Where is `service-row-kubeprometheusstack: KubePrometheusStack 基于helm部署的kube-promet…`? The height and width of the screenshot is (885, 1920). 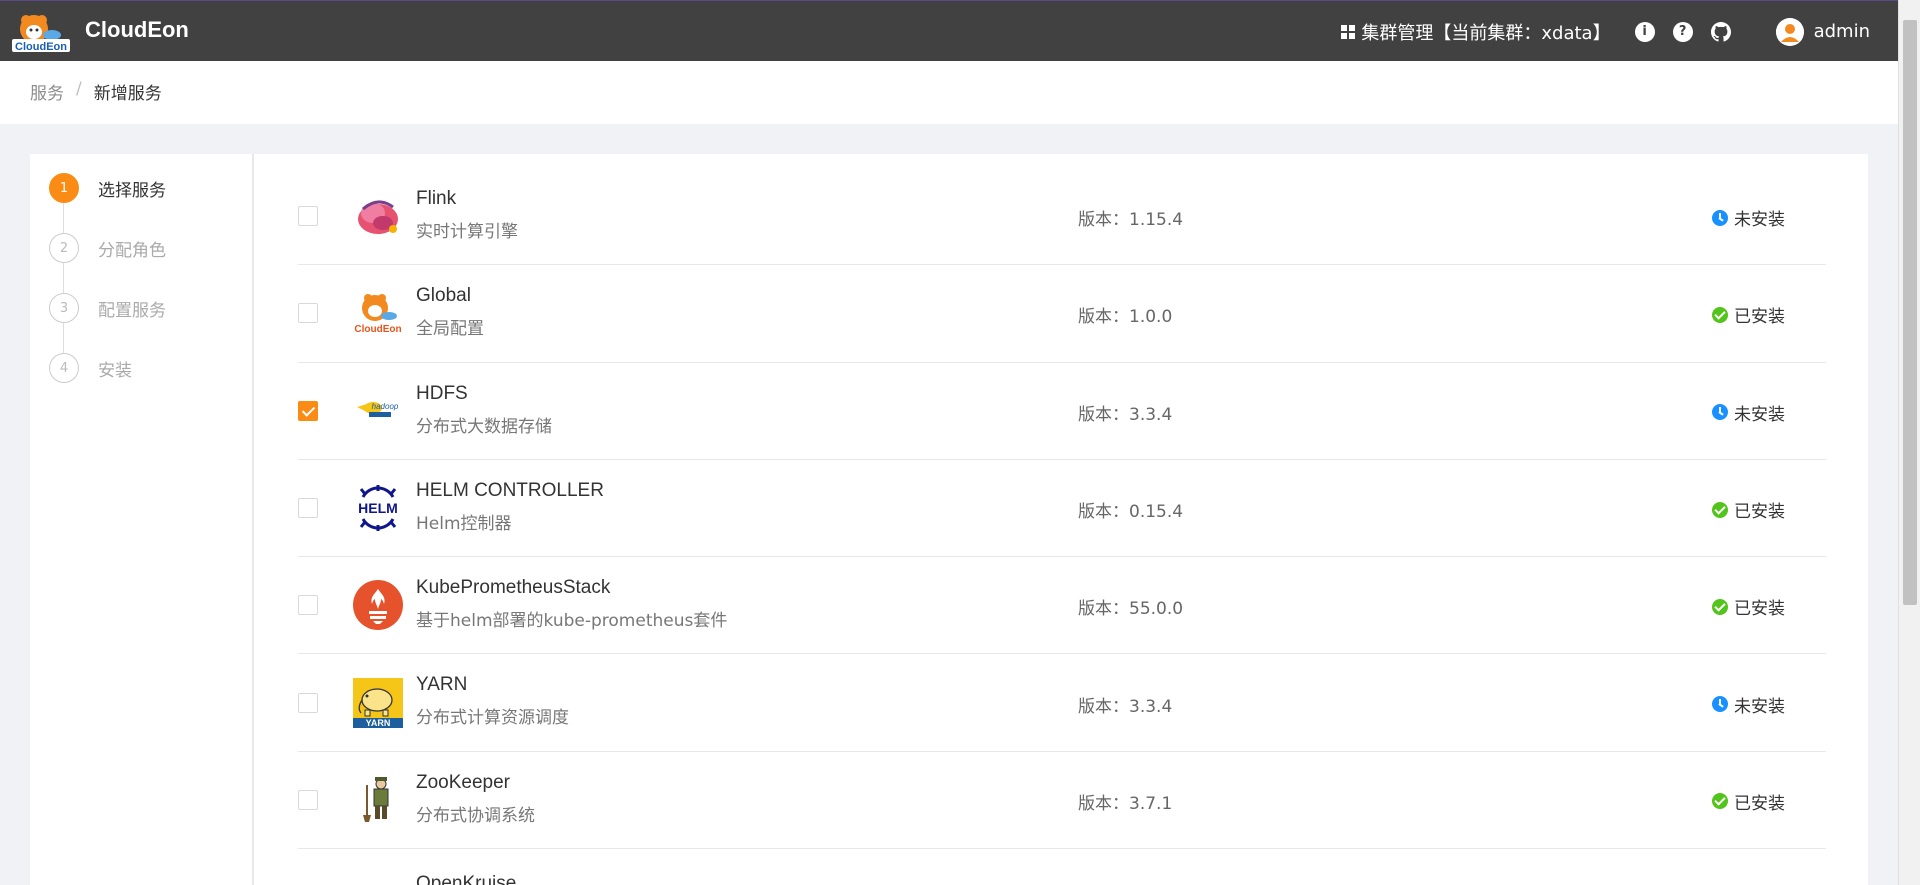 service-row-kubeprometheusstack: KubePrometheusStack 基于helm部署的kube-promet… is located at coordinates (1062, 606).